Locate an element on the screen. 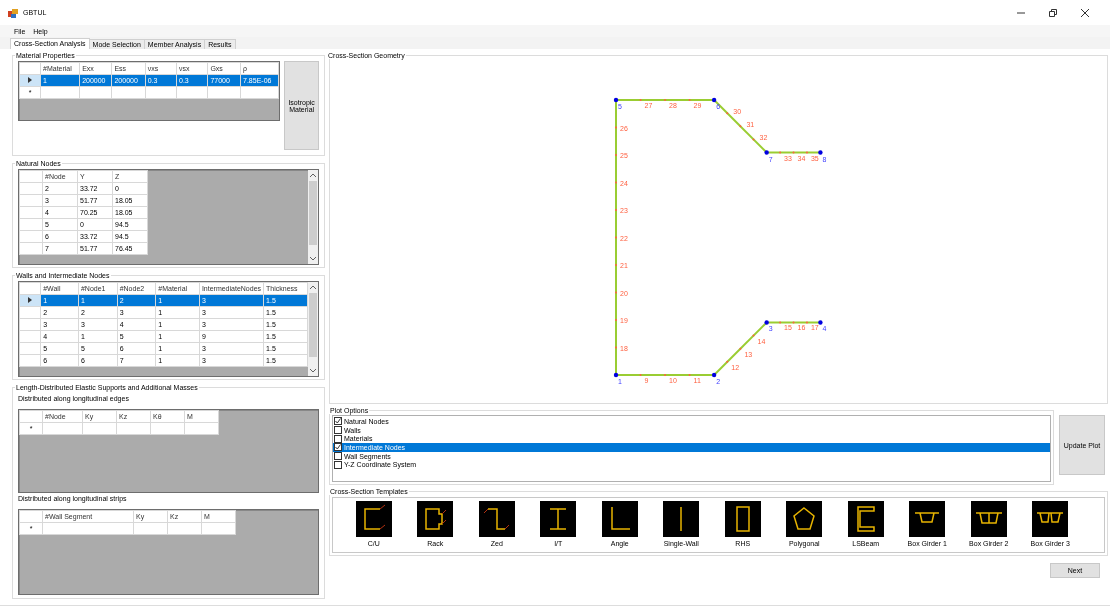  close-icon is located at coordinates (1085, 12).